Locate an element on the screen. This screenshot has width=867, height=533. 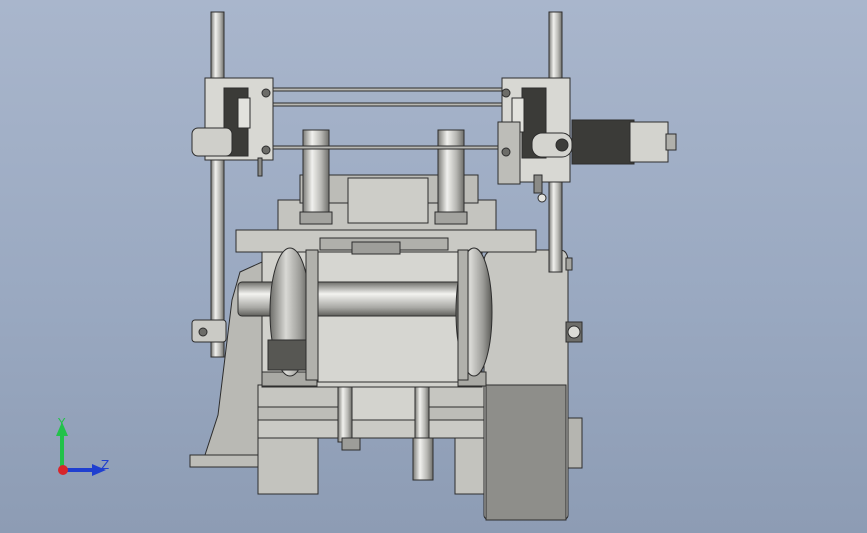
cross-rails is located at coordinates (382, 118).